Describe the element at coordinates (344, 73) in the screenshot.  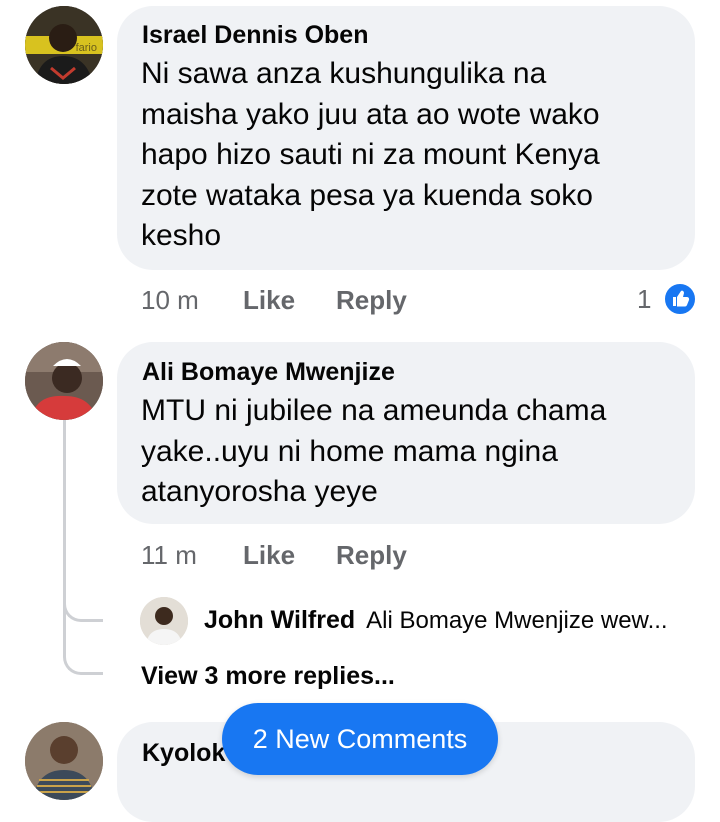
I see `comment-line: Ni sawa anza kushungulika na` at that location.